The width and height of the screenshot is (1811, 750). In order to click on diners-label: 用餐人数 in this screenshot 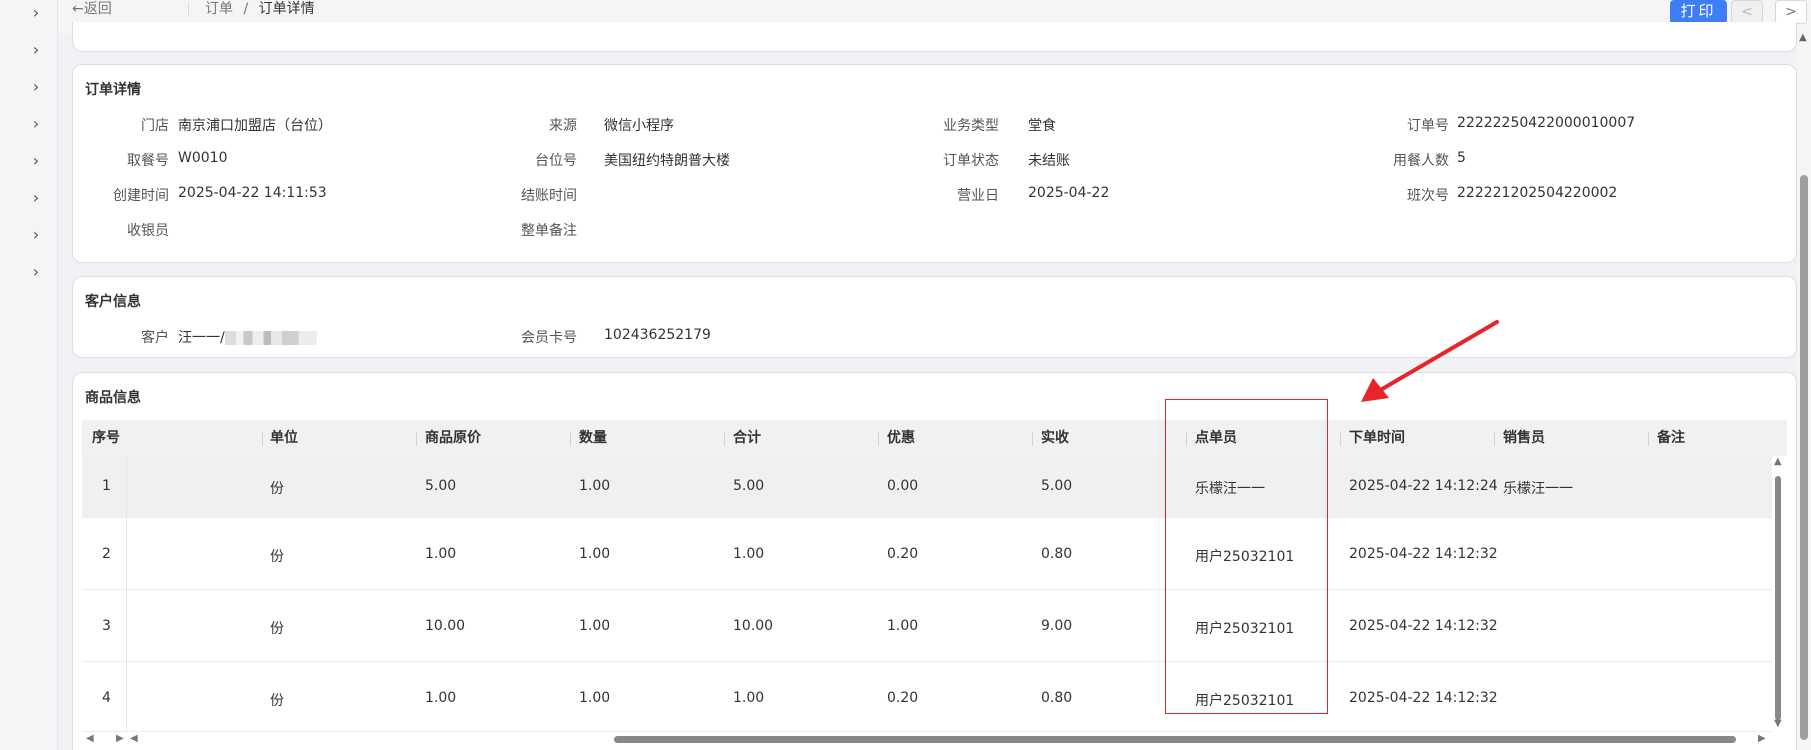, I will do `click(1421, 161)`.